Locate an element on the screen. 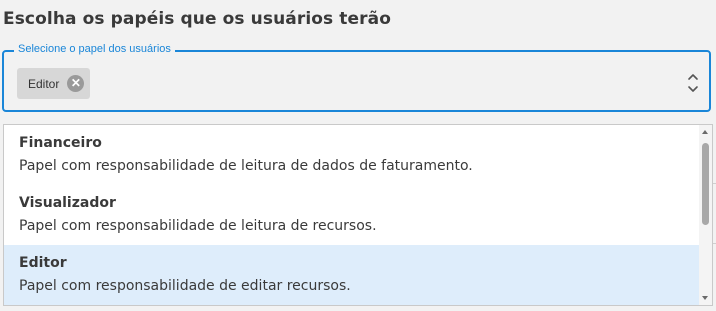 The width and height of the screenshot is (716, 311). list-scrollbar is located at coordinates (705, 215).